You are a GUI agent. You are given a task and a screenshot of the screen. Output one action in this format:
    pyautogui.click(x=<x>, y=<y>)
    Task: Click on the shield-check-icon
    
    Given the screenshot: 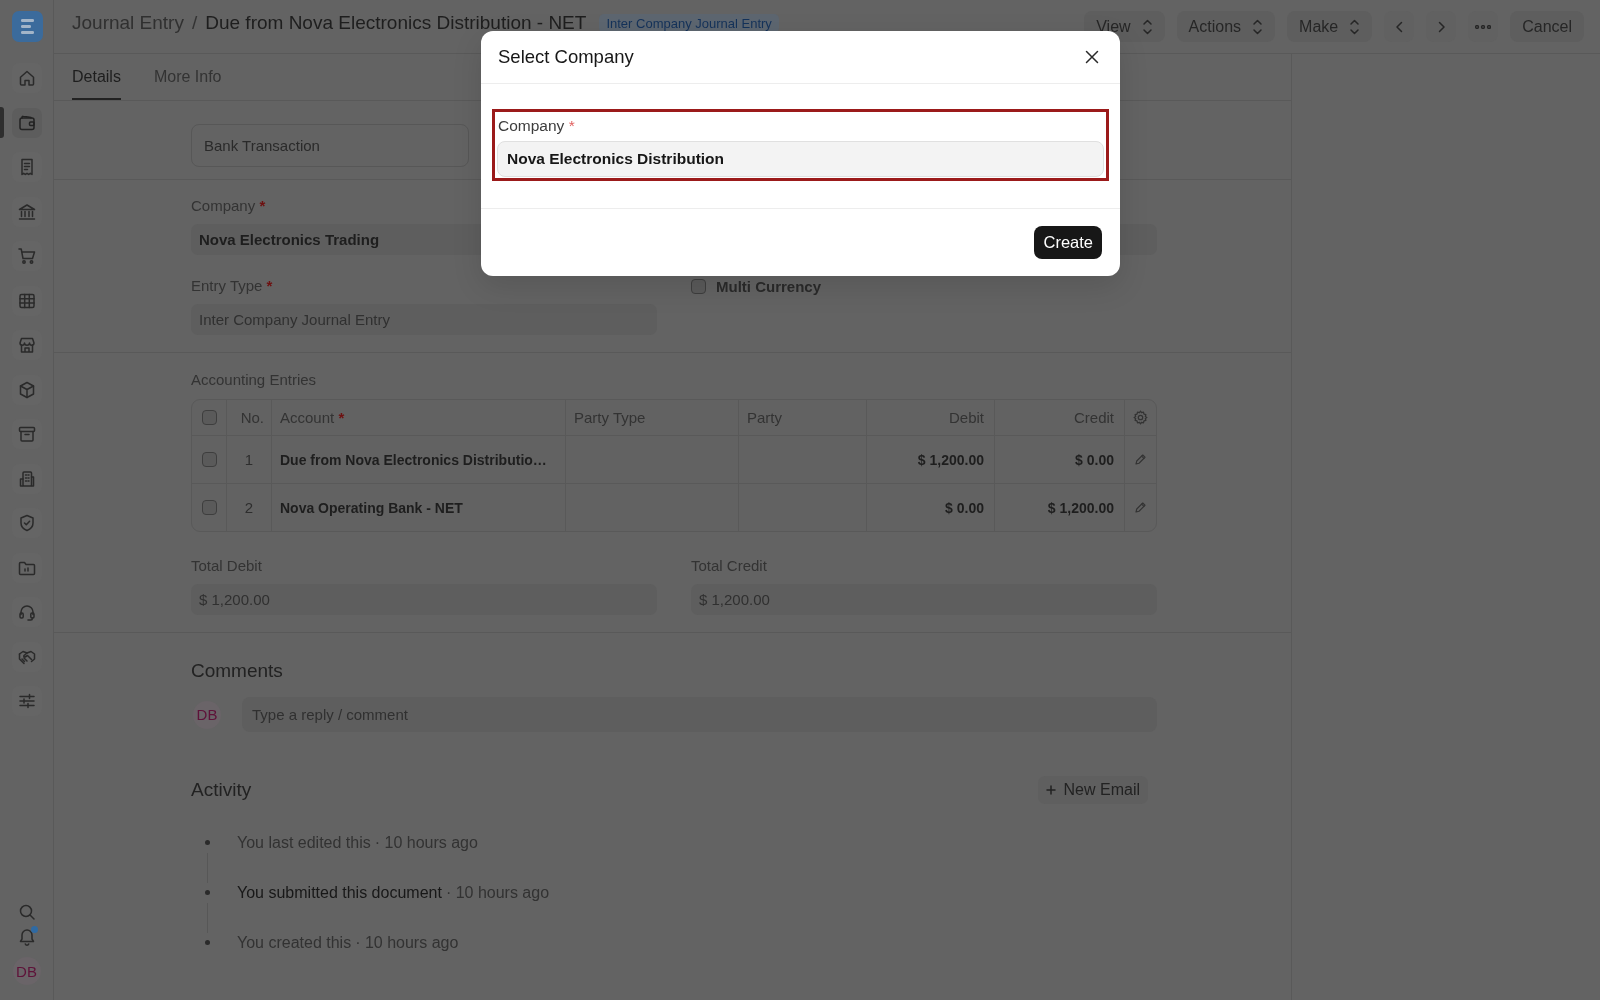 What is the action you would take?
    pyautogui.click(x=27, y=523)
    